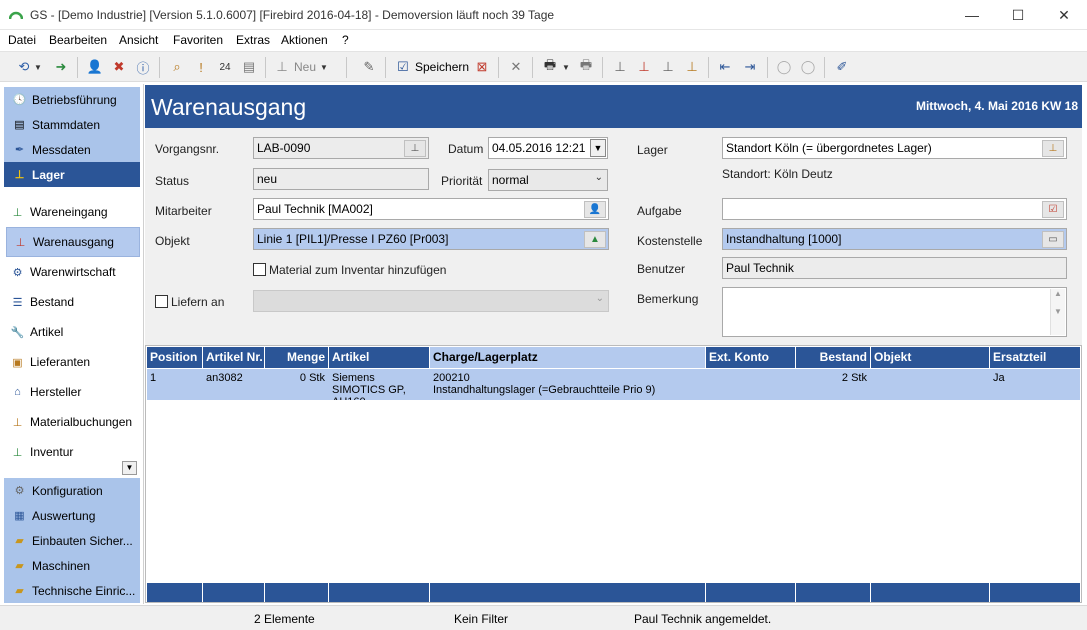 The image size is (1087, 630). I want to click on new-icon: ⊥, so click(282, 67).